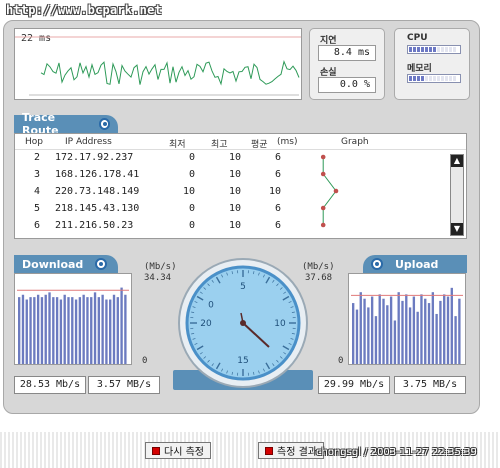  I want to click on gauge-tick-label: 20, so click(206, 324).